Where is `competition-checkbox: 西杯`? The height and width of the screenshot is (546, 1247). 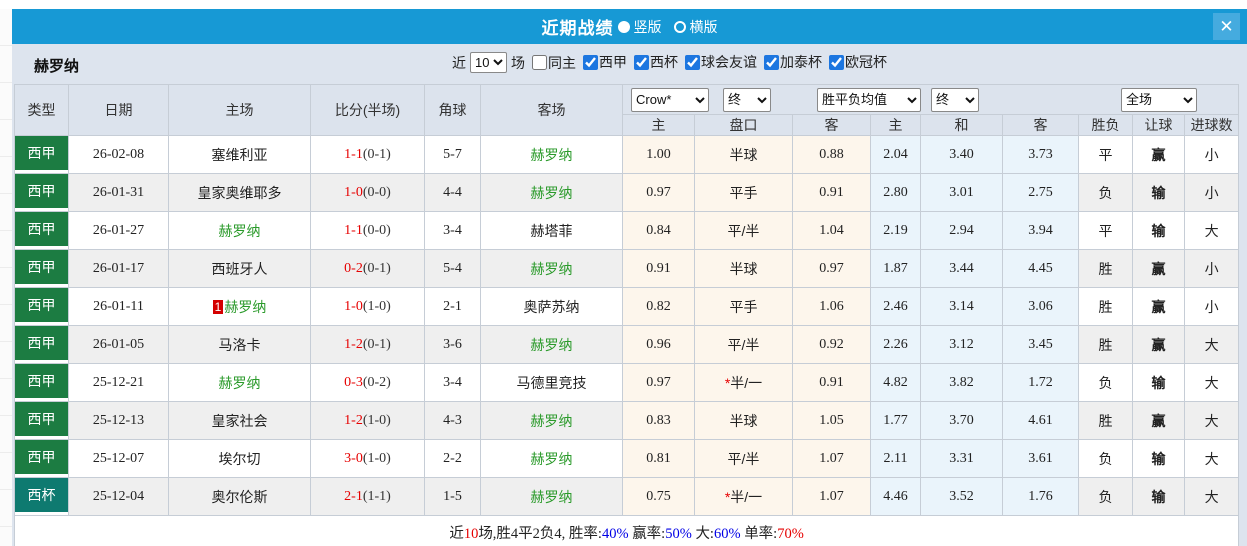 competition-checkbox: 西杯 is located at coordinates (656, 62).